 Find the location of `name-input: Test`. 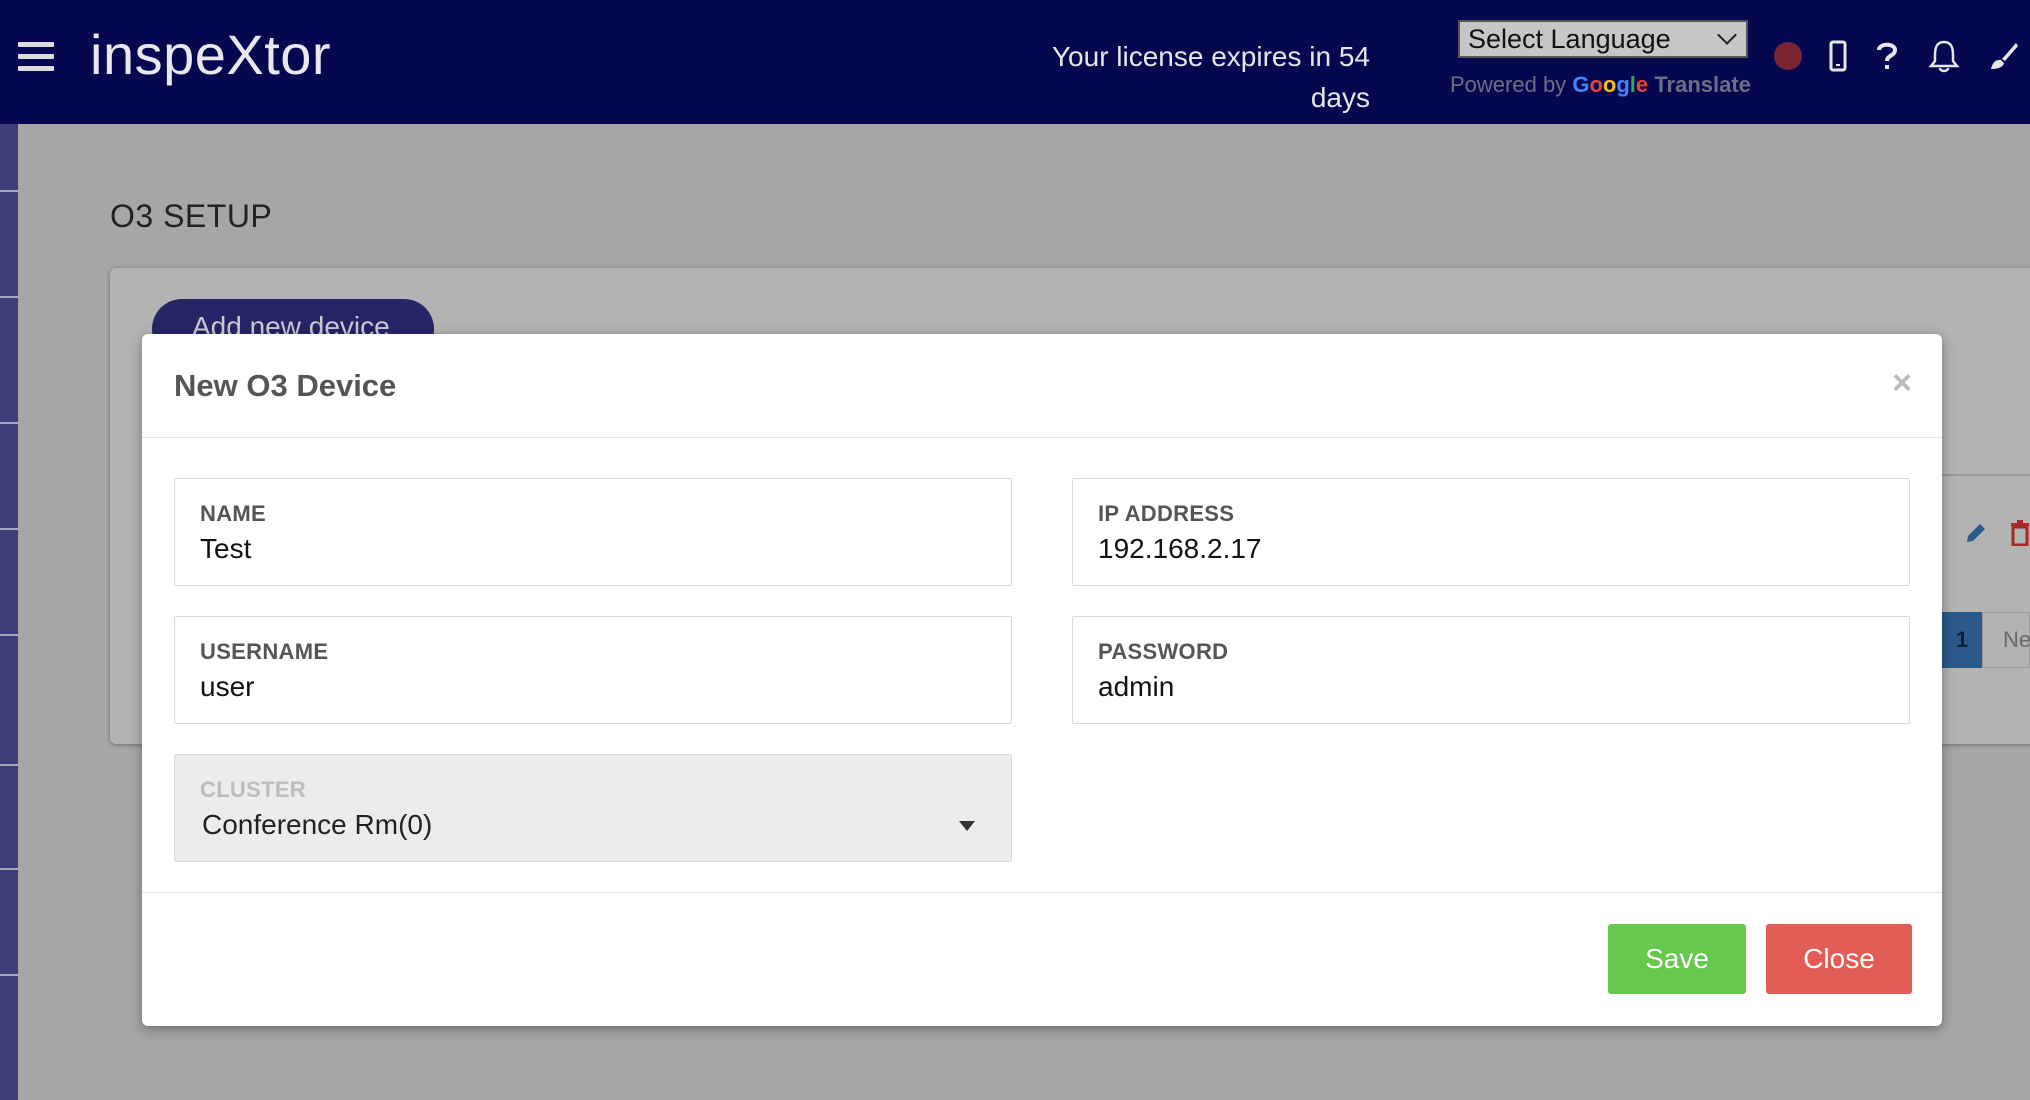

name-input: Test is located at coordinates (225, 549).